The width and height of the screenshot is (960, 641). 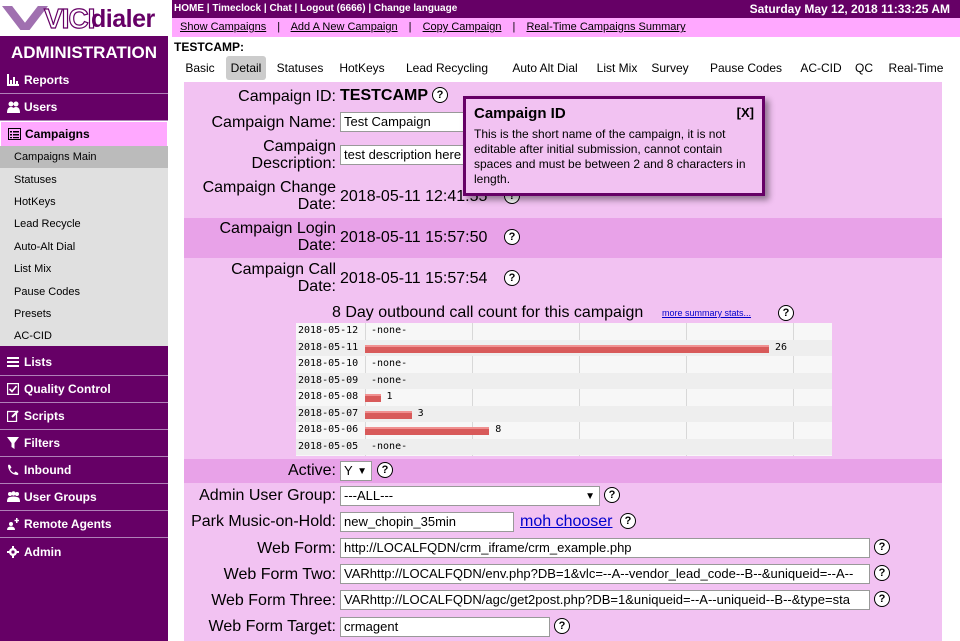 What do you see at coordinates (223, 27) in the screenshot?
I see `show-campaigns-link: Show Campaigns` at bounding box center [223, 27].